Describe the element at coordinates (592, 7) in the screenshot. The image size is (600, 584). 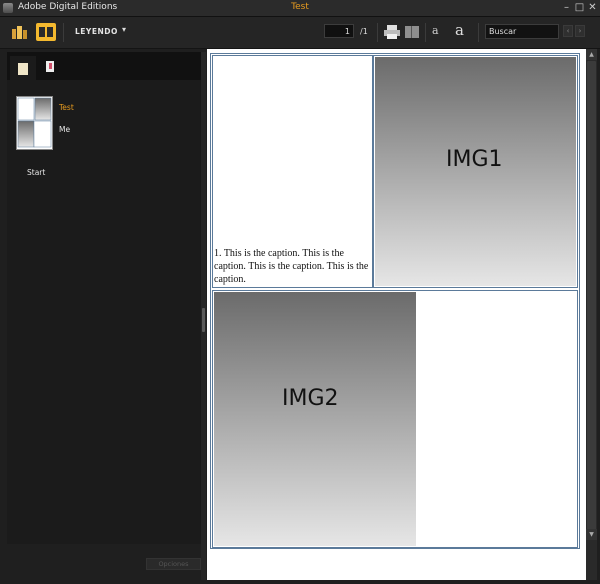
I see `close-button: ✕` at that location.